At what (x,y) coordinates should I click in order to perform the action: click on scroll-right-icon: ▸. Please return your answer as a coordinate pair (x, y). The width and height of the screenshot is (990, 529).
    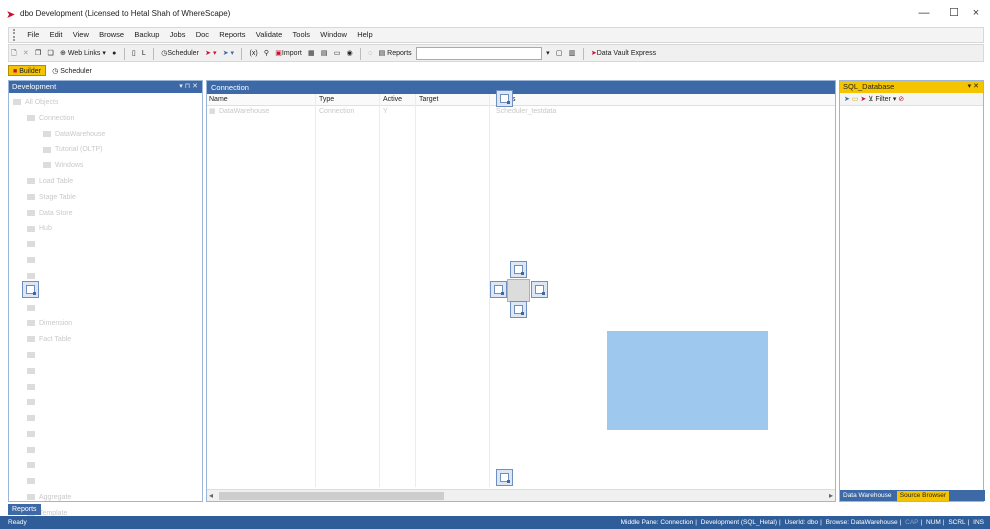
    Looking at the image, I should click on (831, 495).